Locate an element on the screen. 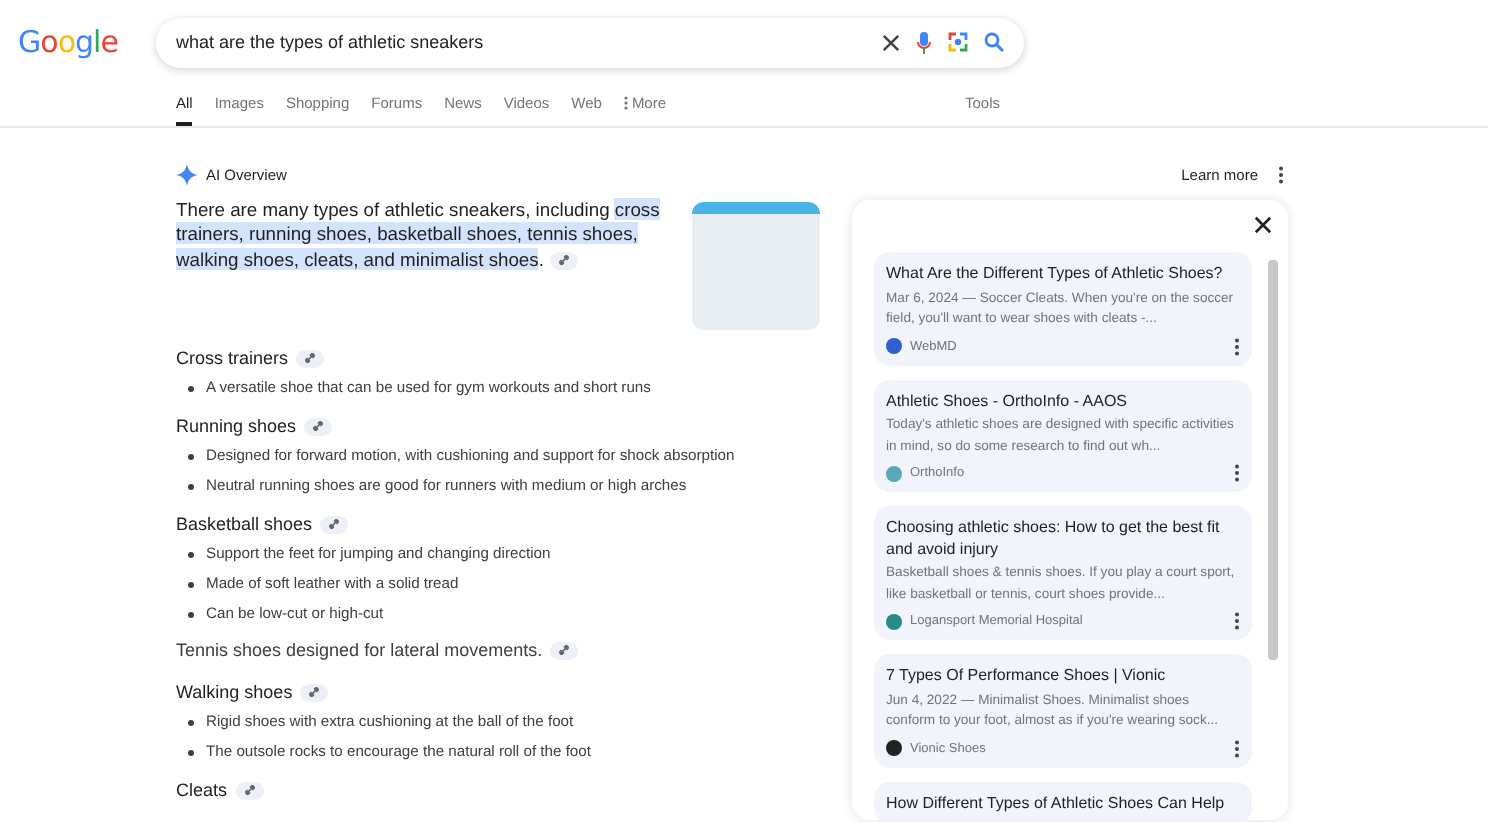  subheading: Basketball shoes is located at coordinates (244, 524).